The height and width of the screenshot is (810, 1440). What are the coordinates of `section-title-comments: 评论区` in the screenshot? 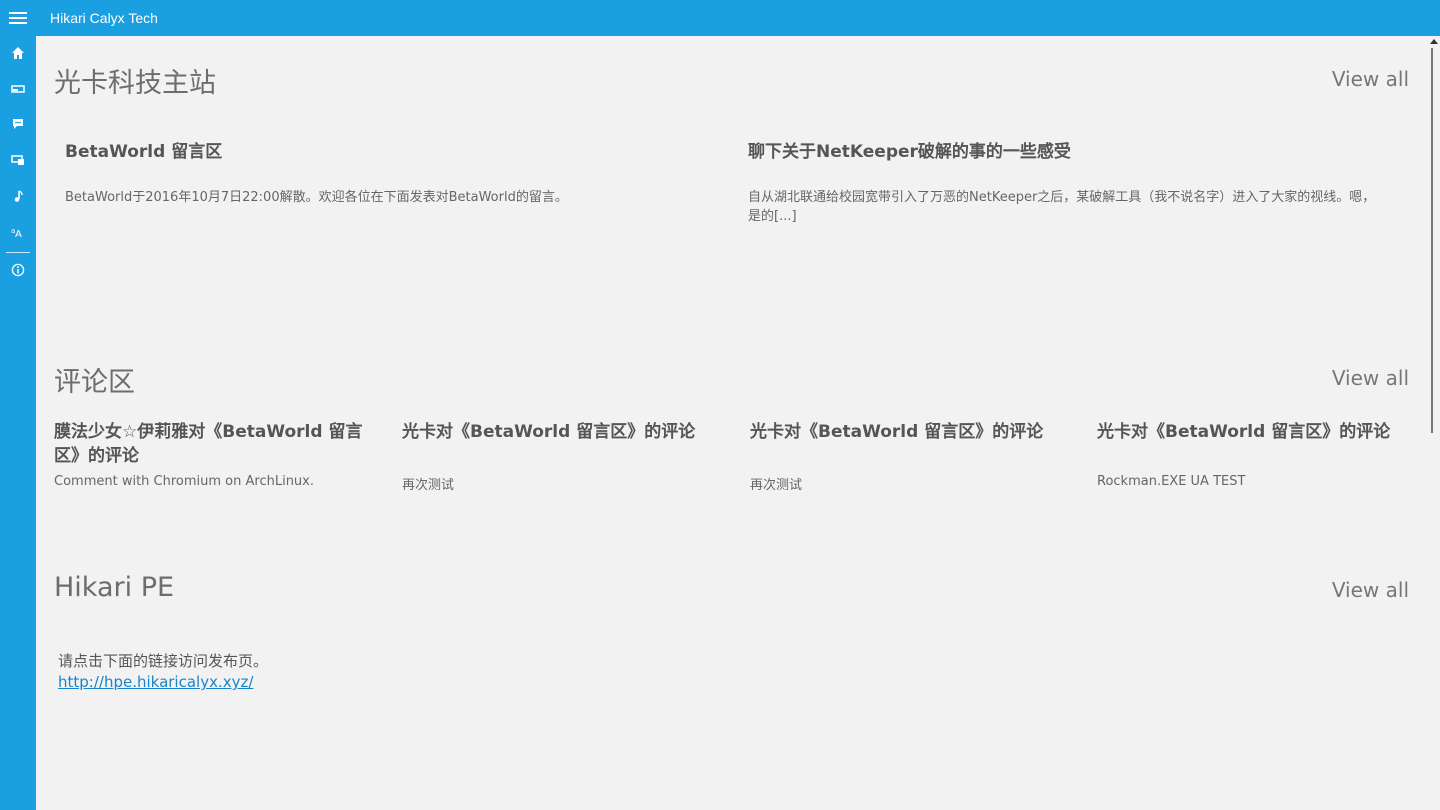 It's located at (94, 382).